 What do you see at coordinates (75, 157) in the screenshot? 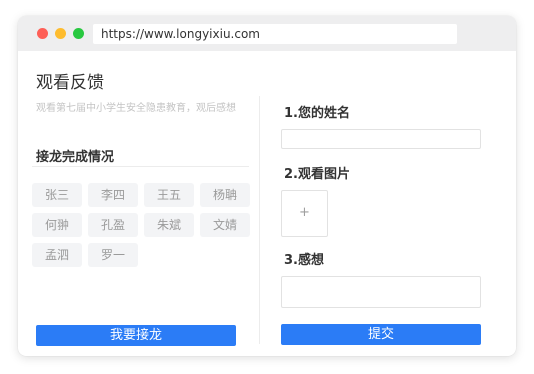
I see `completion-section-title: 接龙完成情况` at bounding box center [75, 157].